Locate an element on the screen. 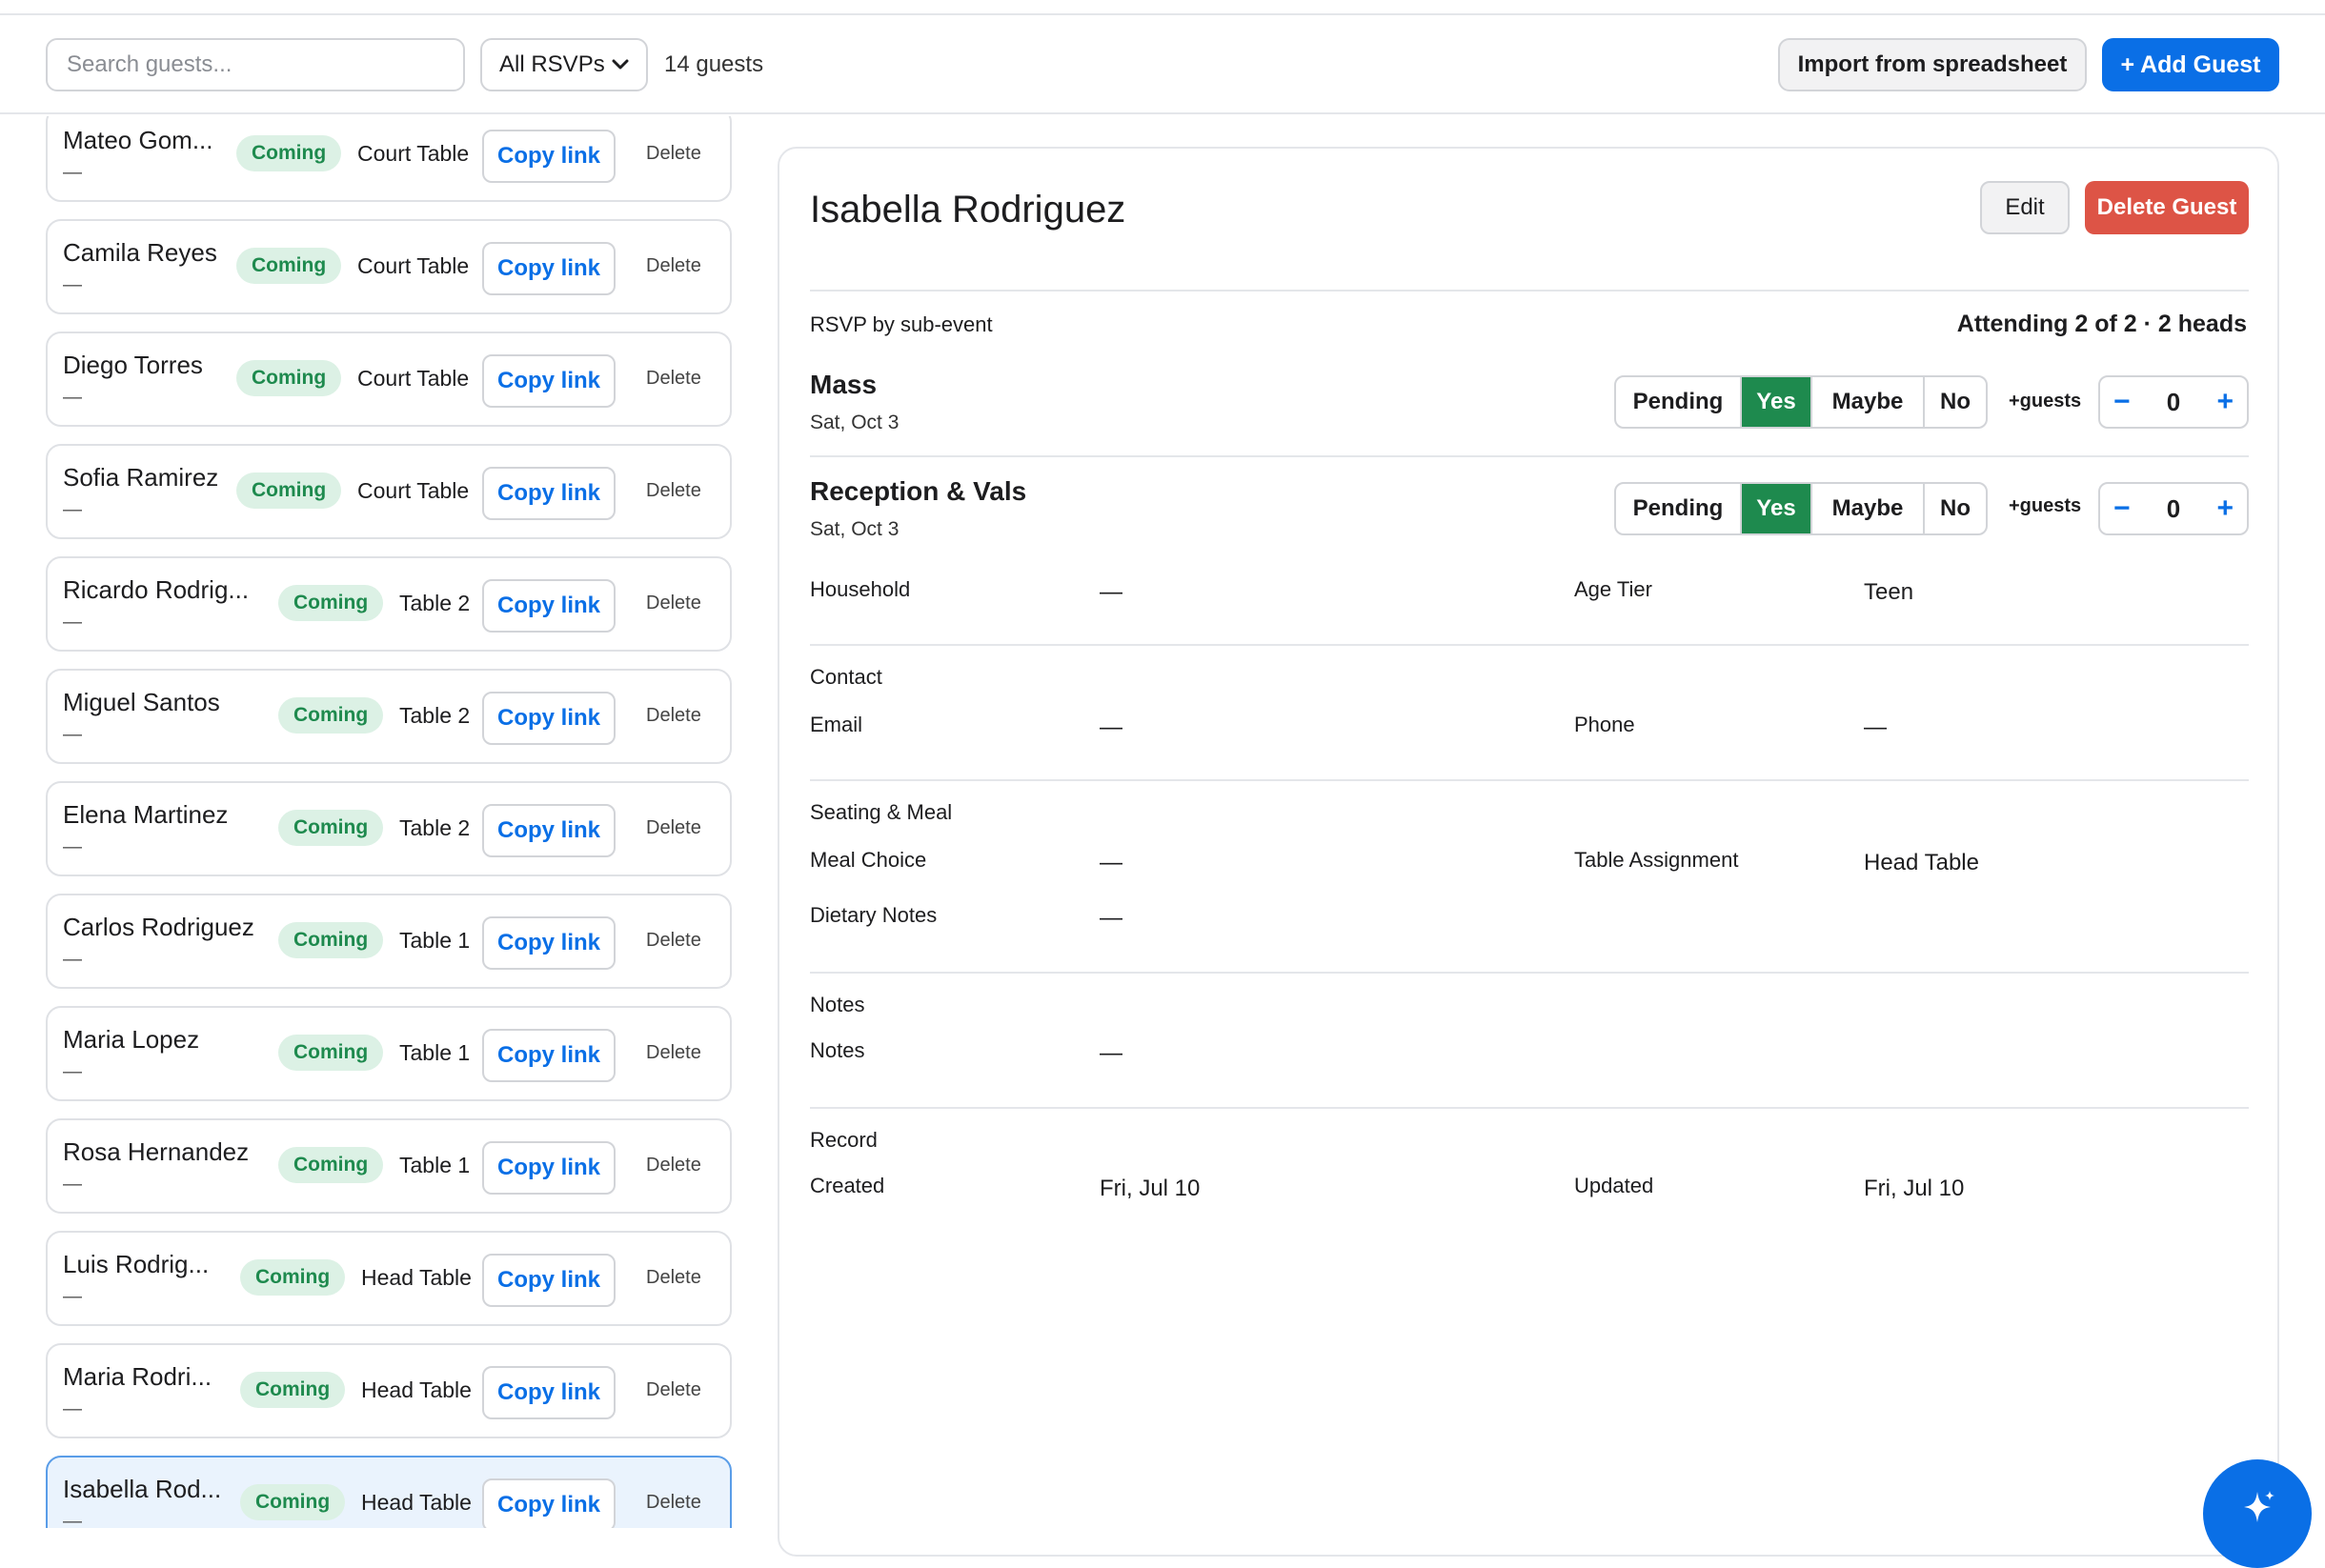 The image size is (2325, 1568). phone-label: Phone is located at coordinates (1605, 724).